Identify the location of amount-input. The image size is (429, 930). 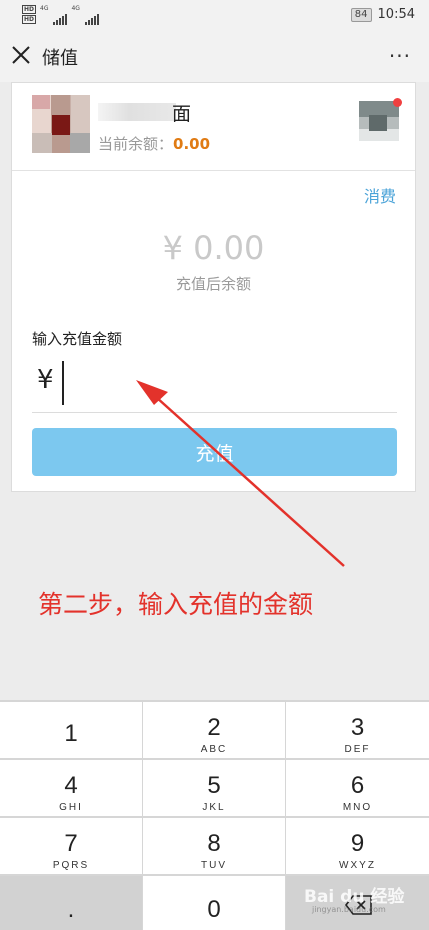
(222, 383).